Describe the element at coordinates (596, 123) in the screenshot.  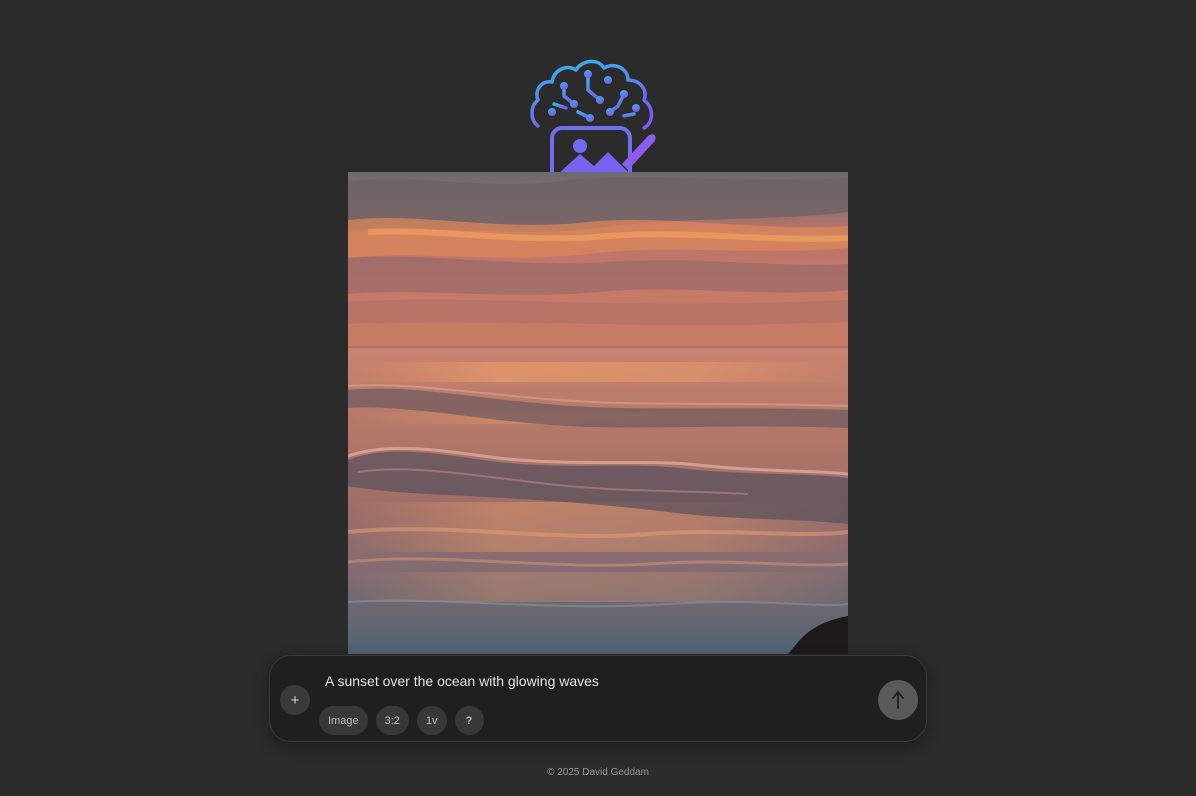
I see `brain-image-logo-icon` at that location.